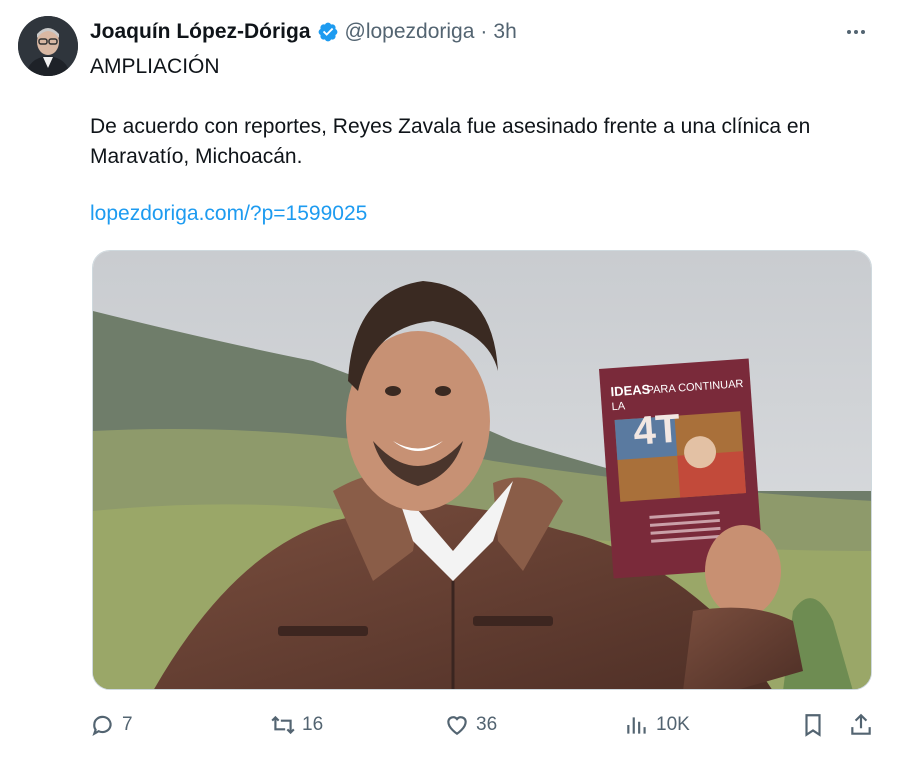 The height and width of the screenshot is (758, 898). What do you see at coordinates (504, 32) in the screenshot?
I see `timestamp: 3h` at bounding box center [504, 32].